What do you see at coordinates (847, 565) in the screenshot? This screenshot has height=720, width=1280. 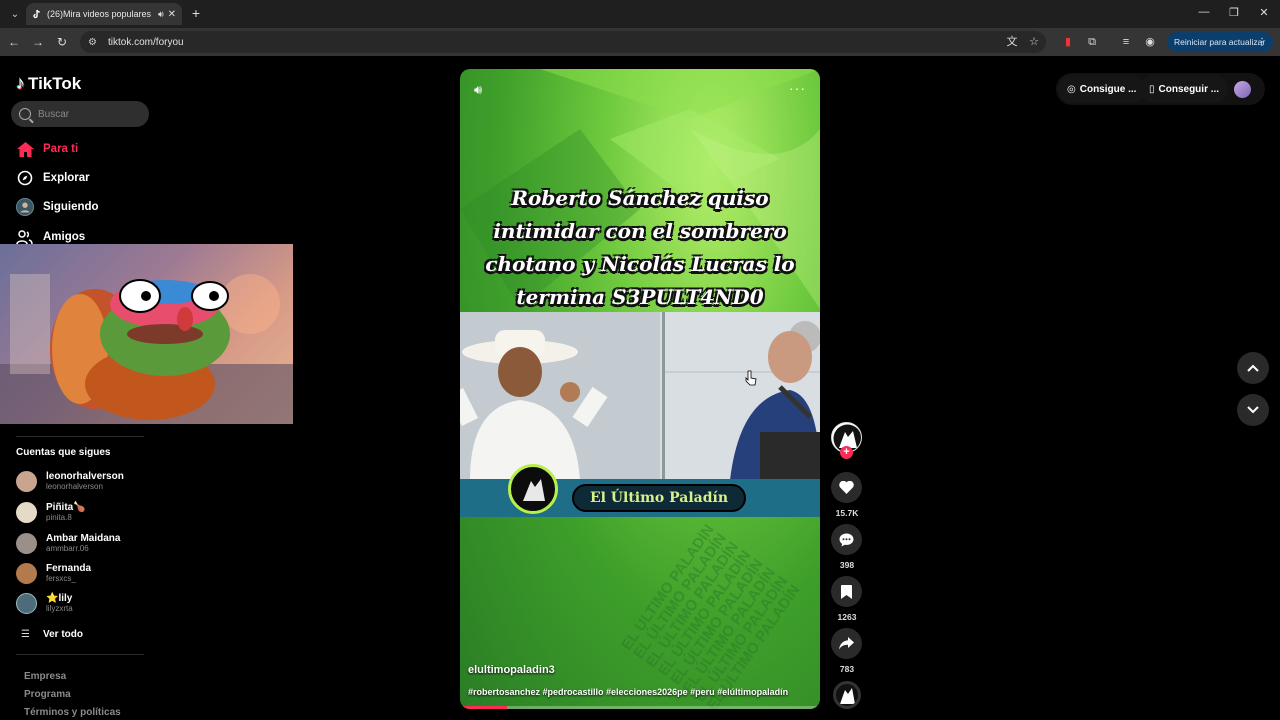 I see `comment-count: 398` at bounding box center [847, 565].